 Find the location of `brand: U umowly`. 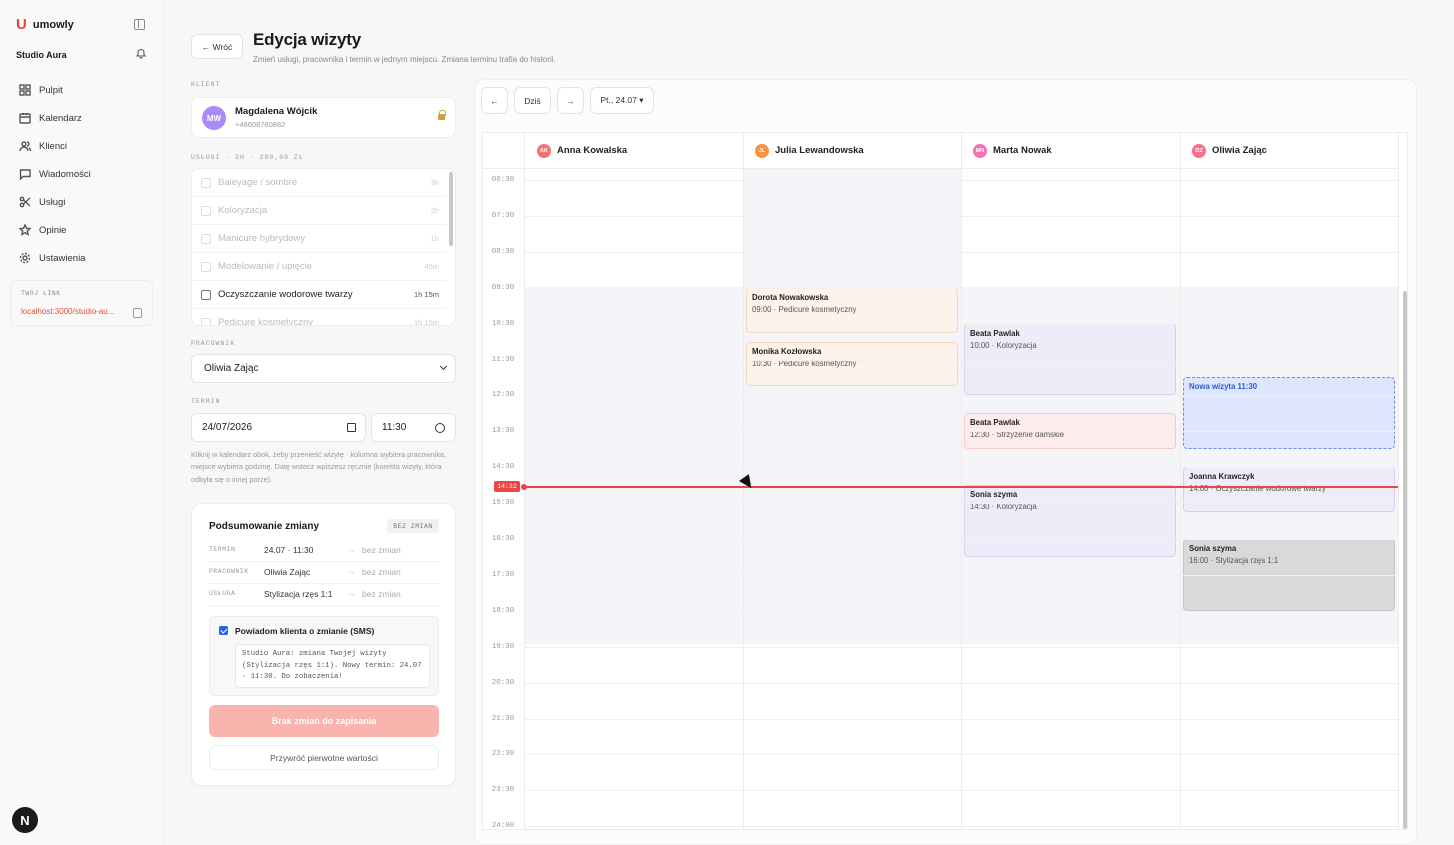

brand: U umowly is located at coordinates (45, 24).